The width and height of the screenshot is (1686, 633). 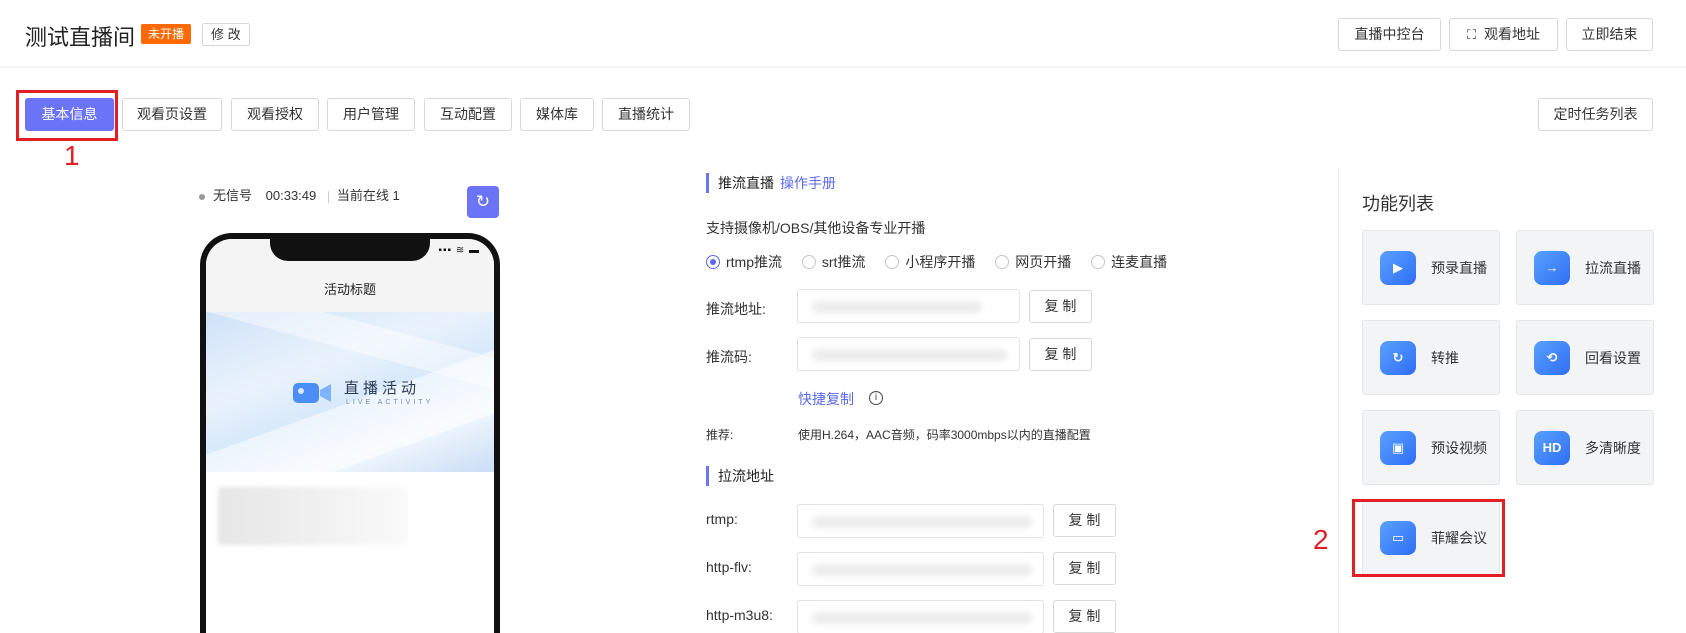 I want to click on online-count: 当前在线 1, so click(x=368, y=195).